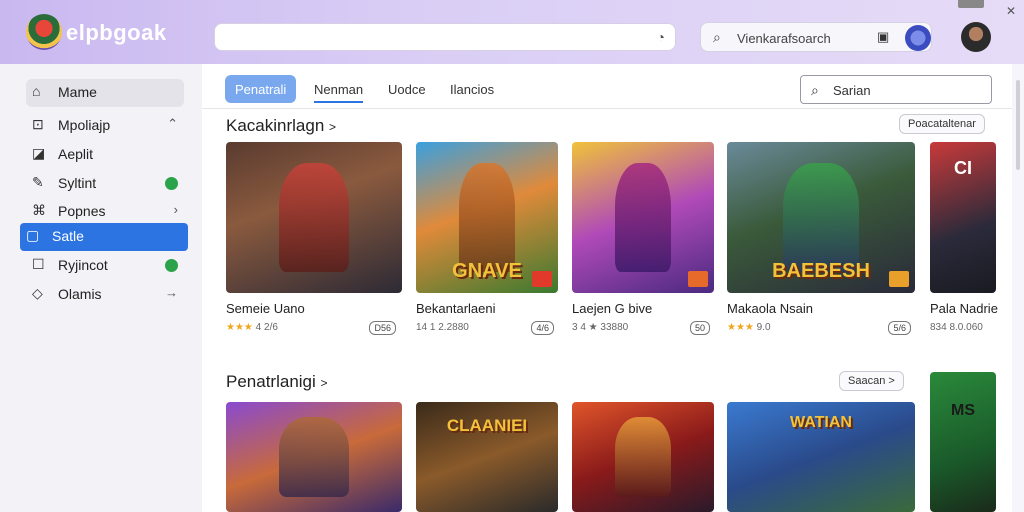  I want to click on sidebar-item-label: Mame, so click(77, 92).